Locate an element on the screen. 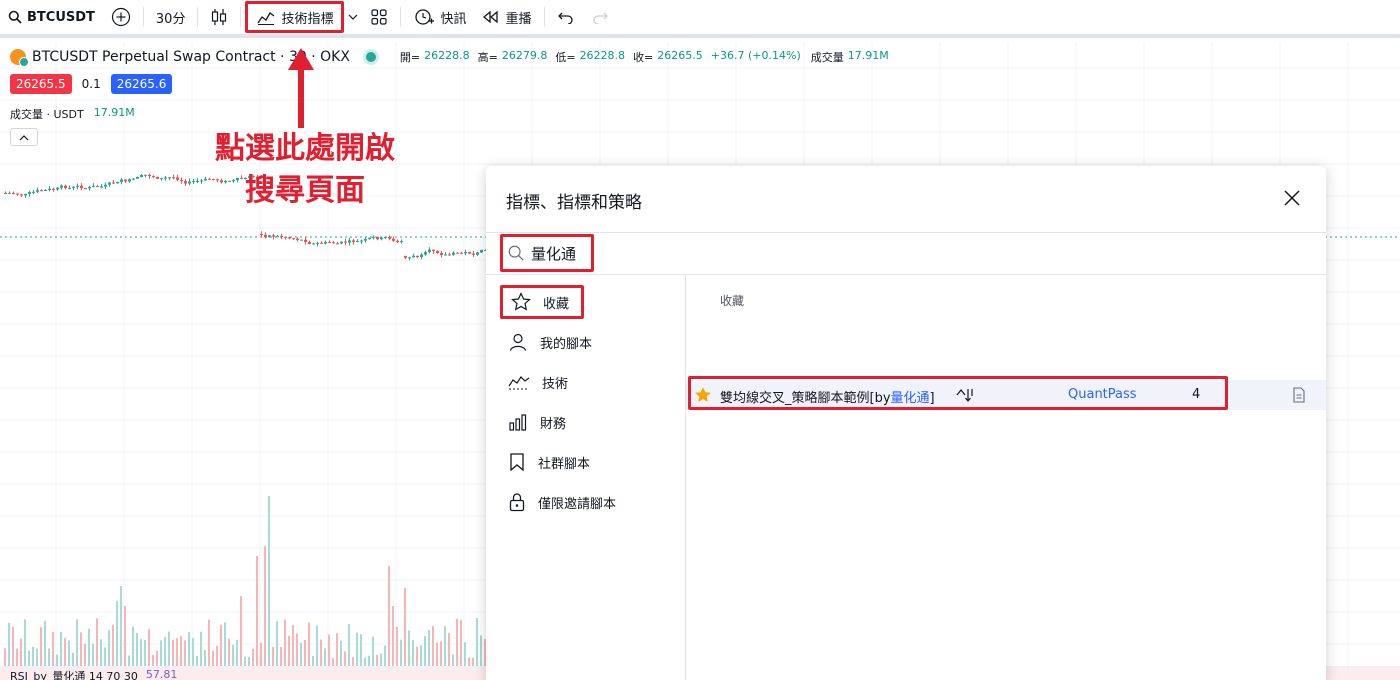 Image resolution: width=1400 pixels, height=680 pixels. interval-label: 30分 is located at coordinates (170, 19).